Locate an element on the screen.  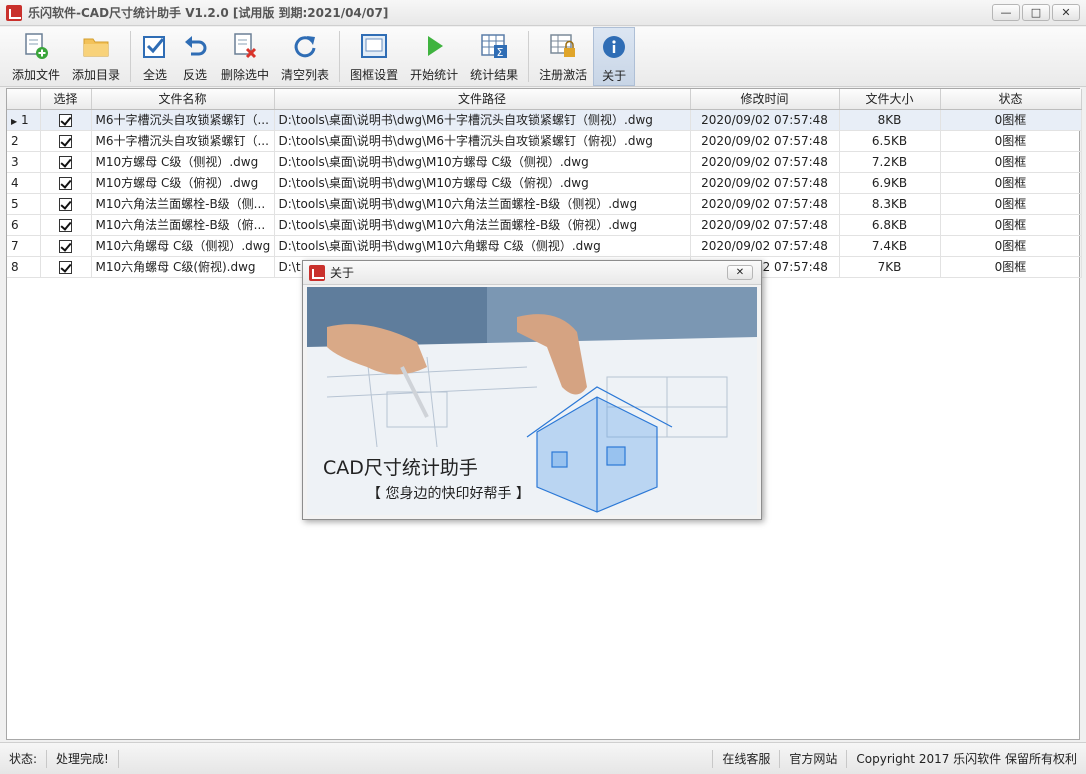
column-header-size: 文件大小 is located at coordinates (890, 99).